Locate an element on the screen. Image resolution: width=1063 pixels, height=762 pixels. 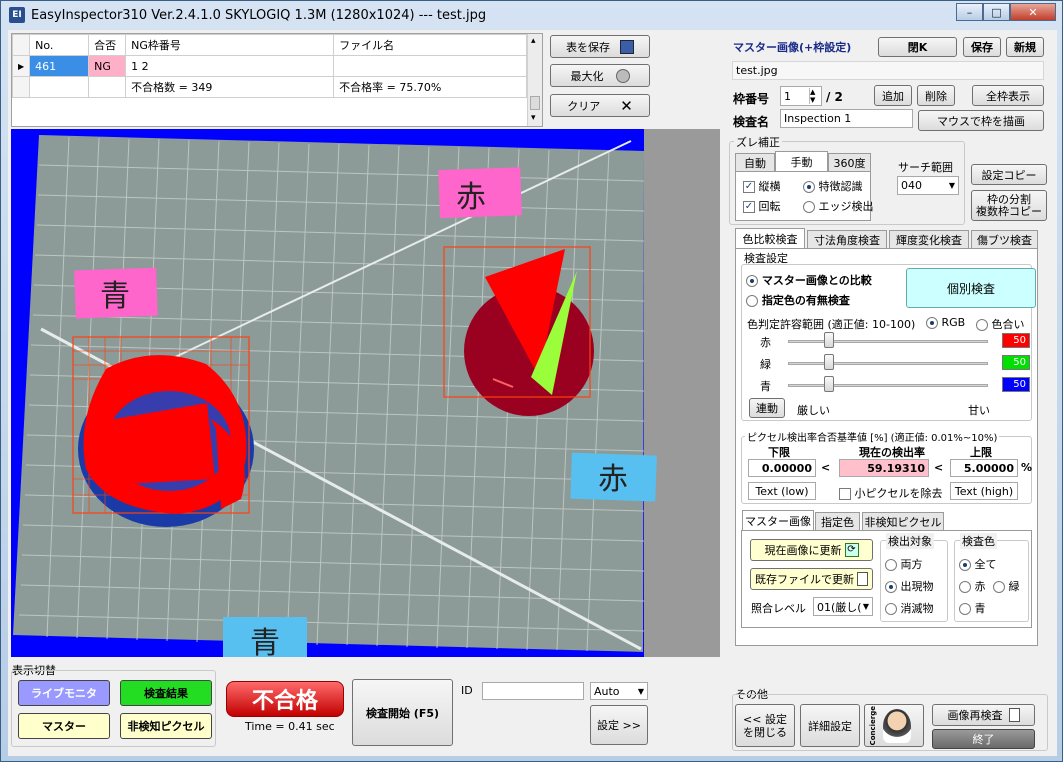
rotate-check-icon: ✓ is located at coordinates (749, 207).